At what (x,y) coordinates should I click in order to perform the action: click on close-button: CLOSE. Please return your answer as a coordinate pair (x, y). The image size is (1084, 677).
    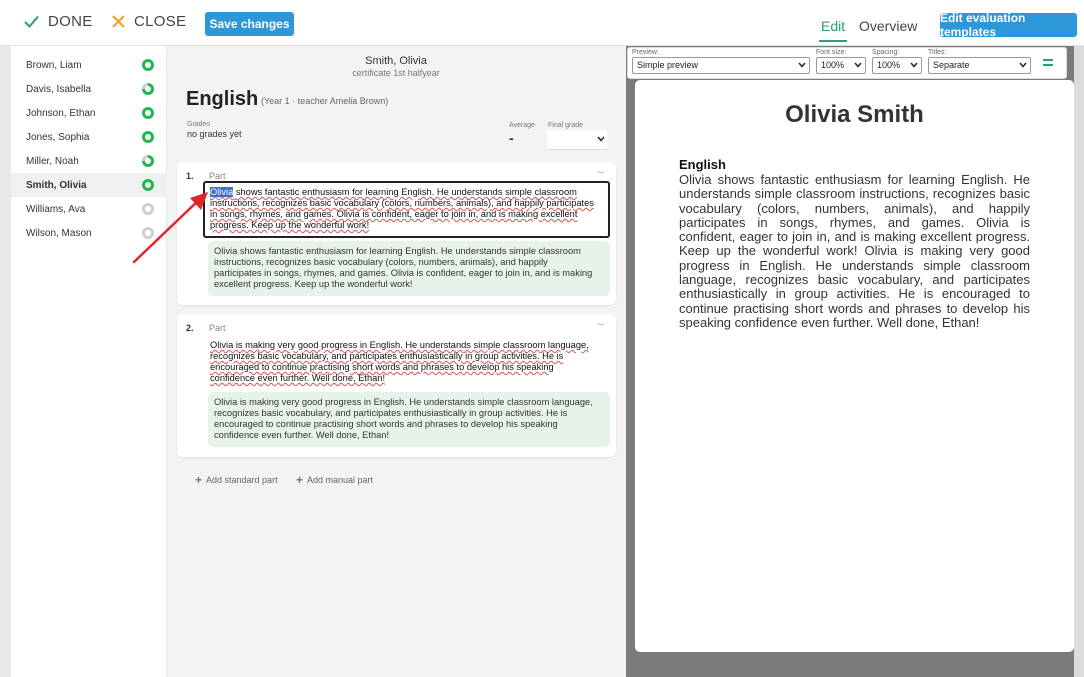
    Looking at the image, I should click on (149, 21).